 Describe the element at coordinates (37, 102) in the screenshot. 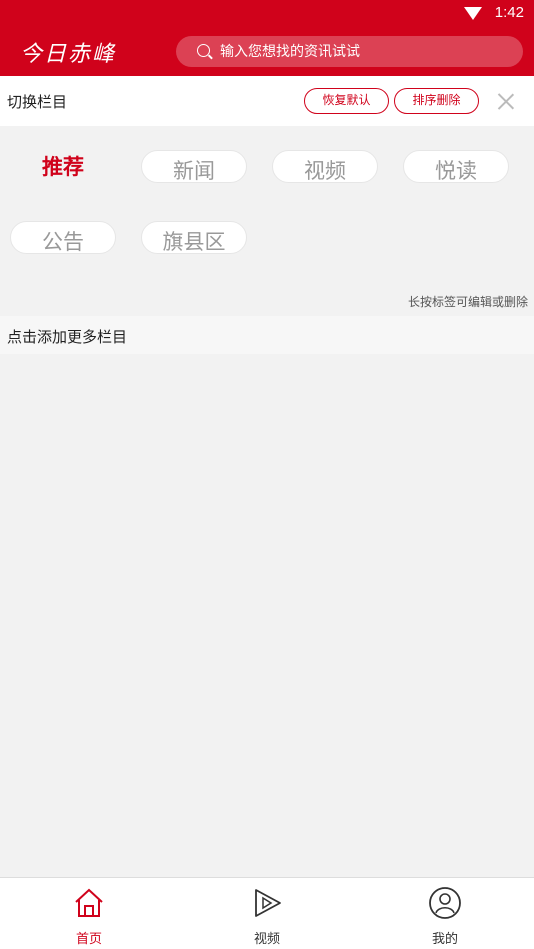

I see `toolbar-title: 切换栏目` at that location.